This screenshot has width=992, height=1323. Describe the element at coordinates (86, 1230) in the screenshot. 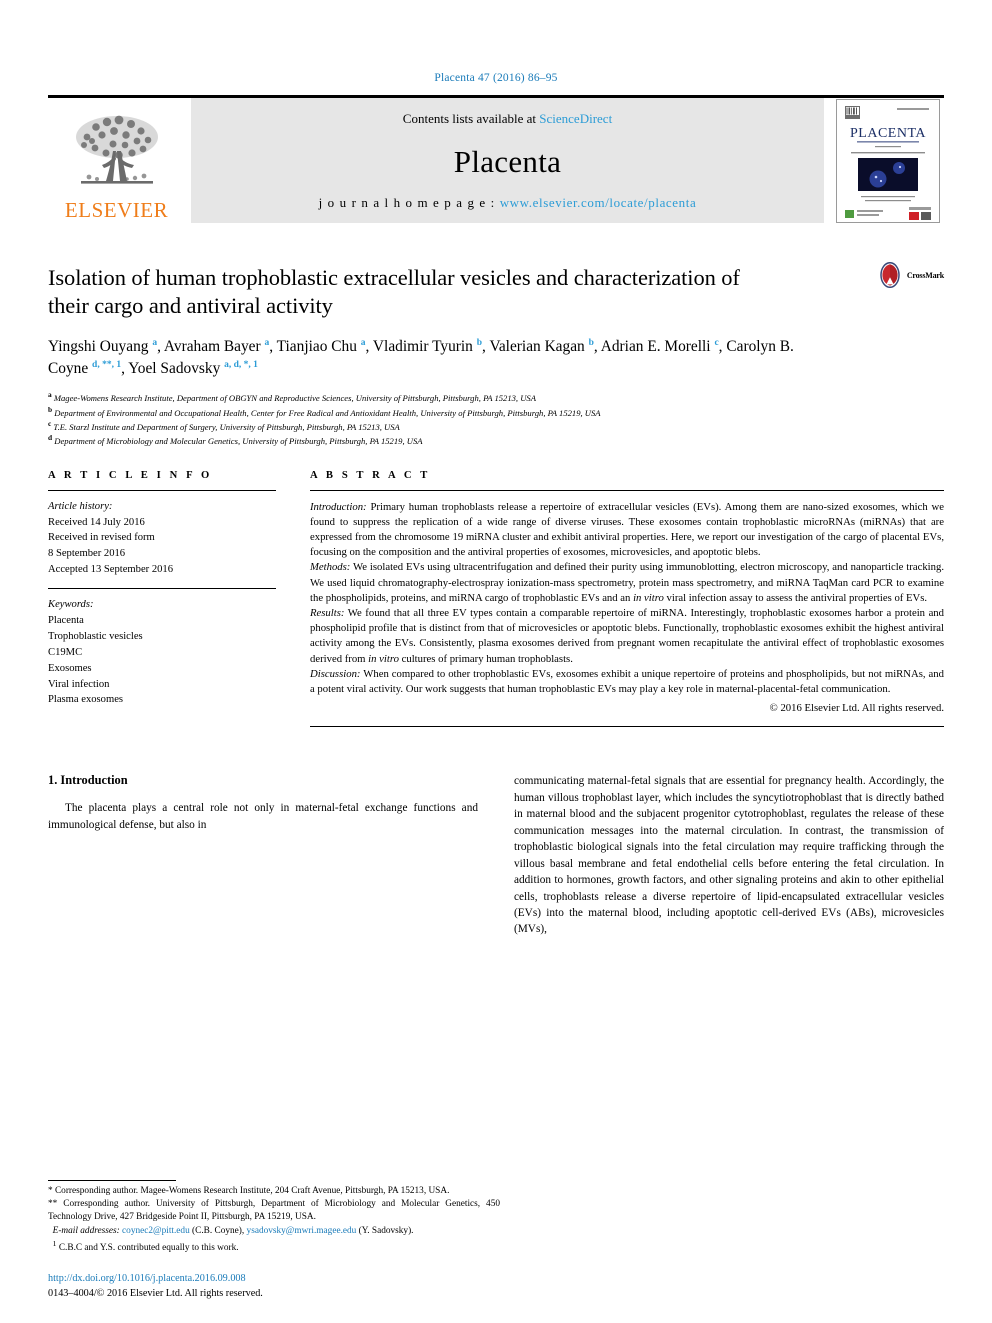

I see `email-addresses-label: E-mail addresses:` at that location.